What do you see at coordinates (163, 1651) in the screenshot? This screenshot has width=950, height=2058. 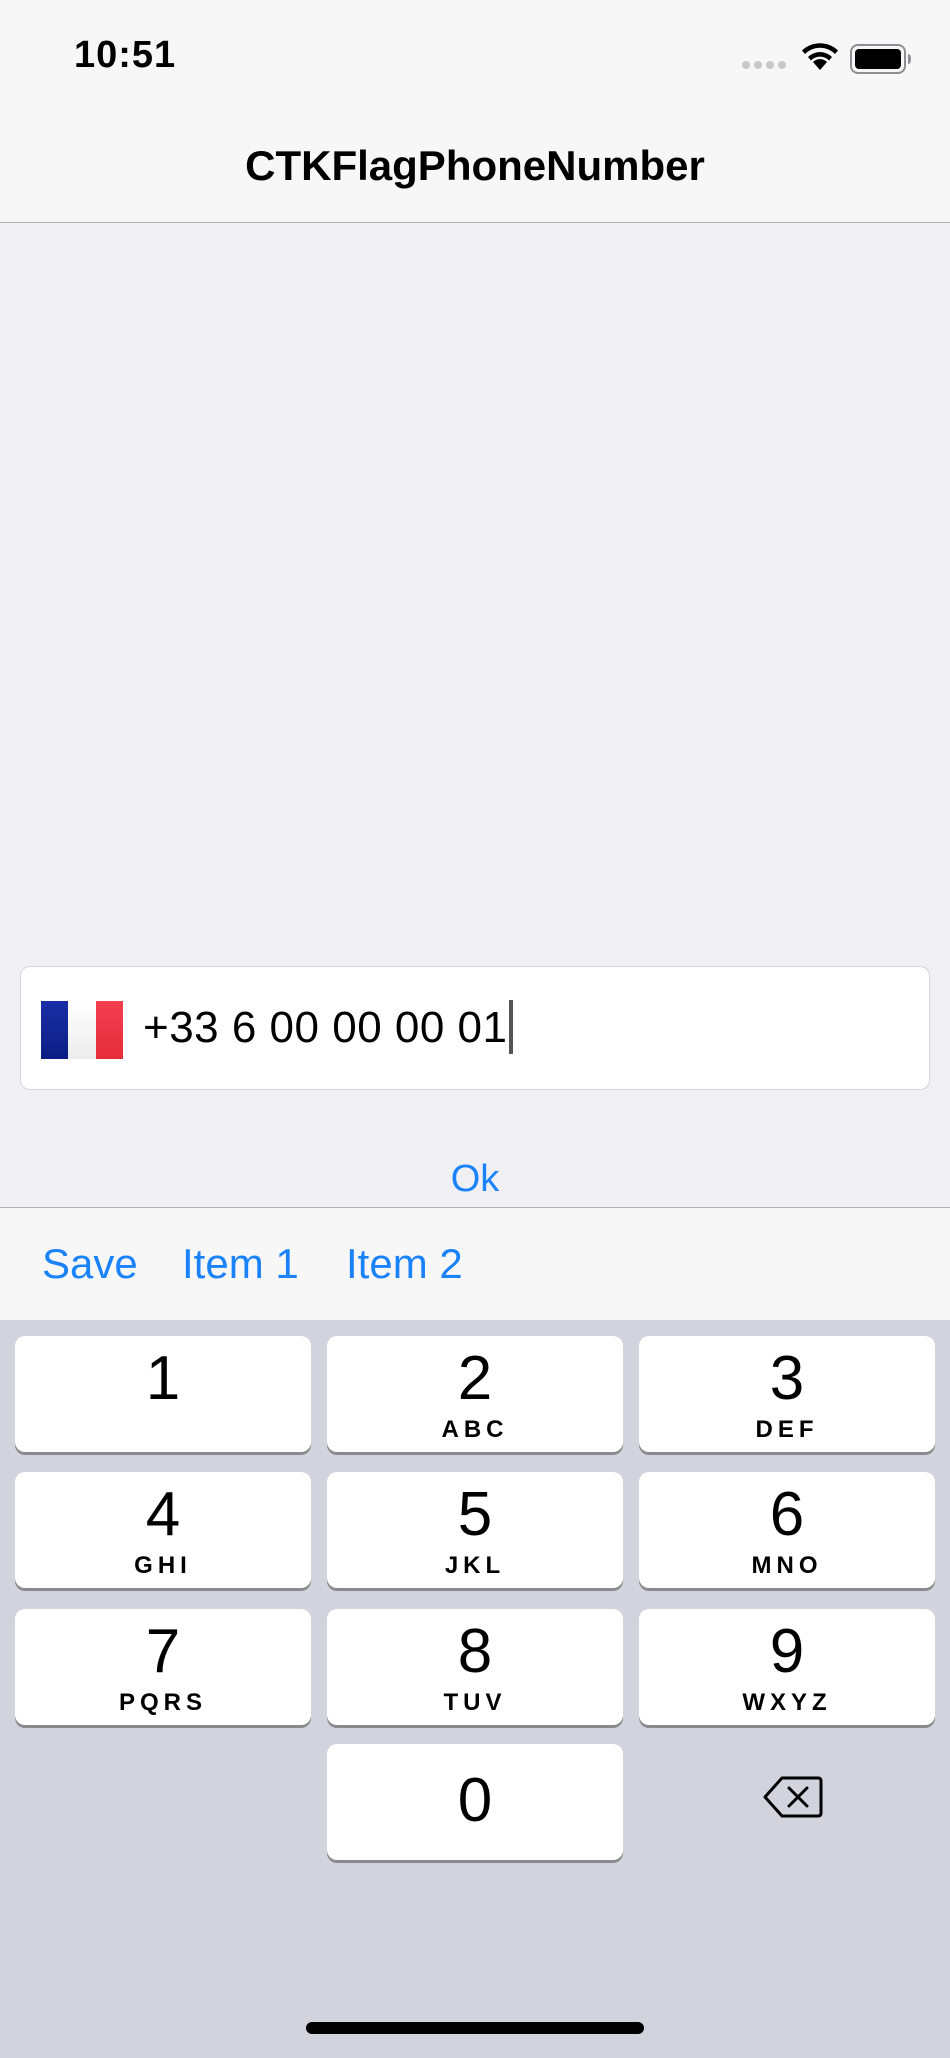 I see `key-digit: 7` at bounding box center [163, 1651].